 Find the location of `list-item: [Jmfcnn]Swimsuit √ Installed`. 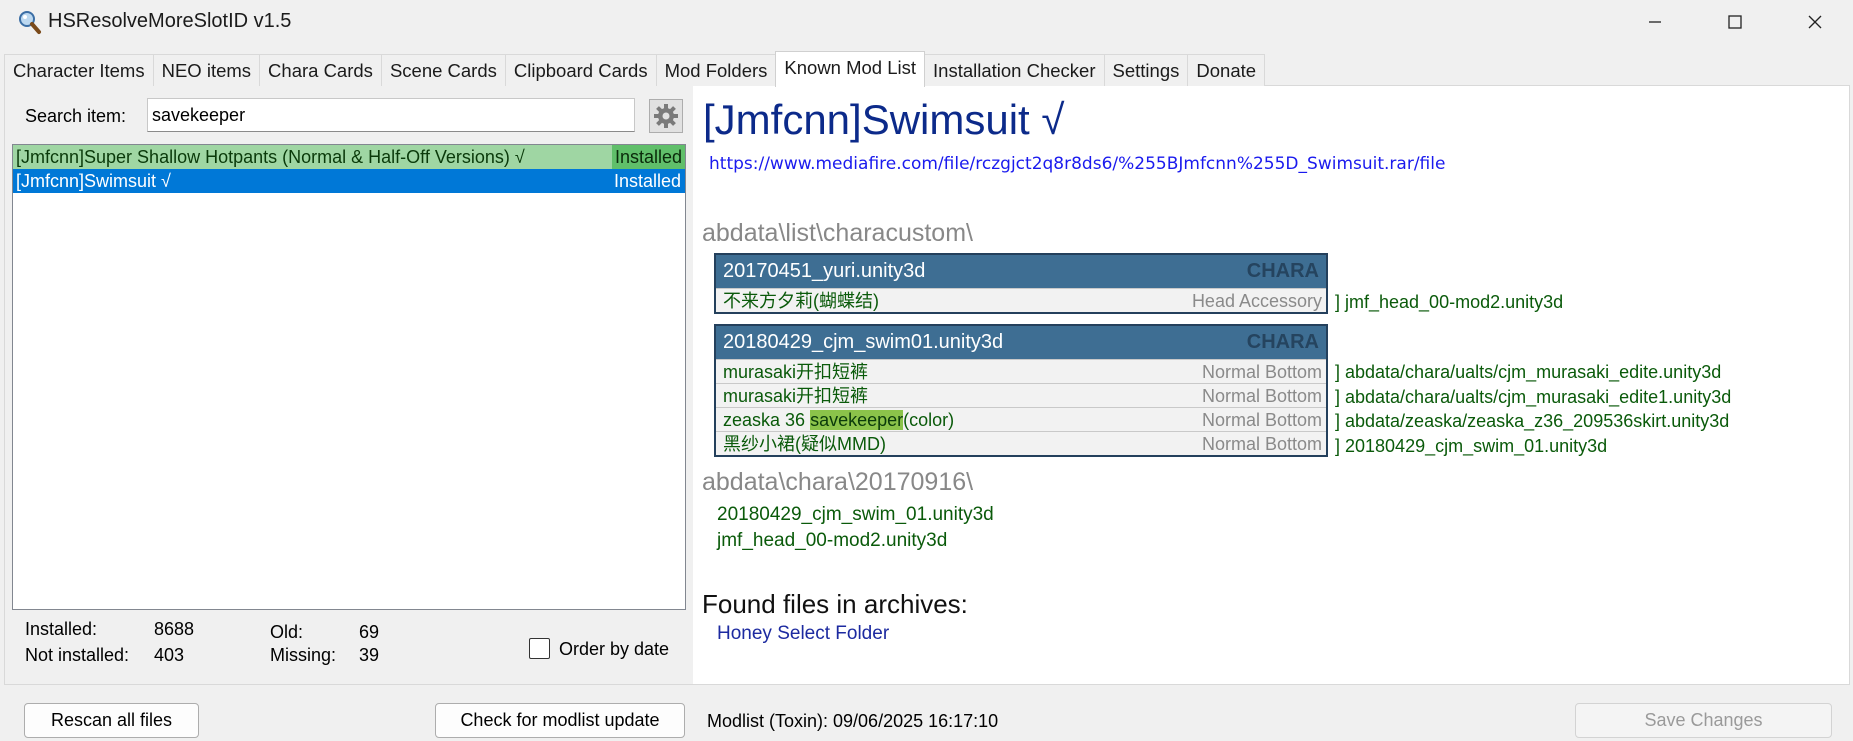

list-item: [Jmfcnn]Swimsuit √ Installed is located at coordinates (349, 181).